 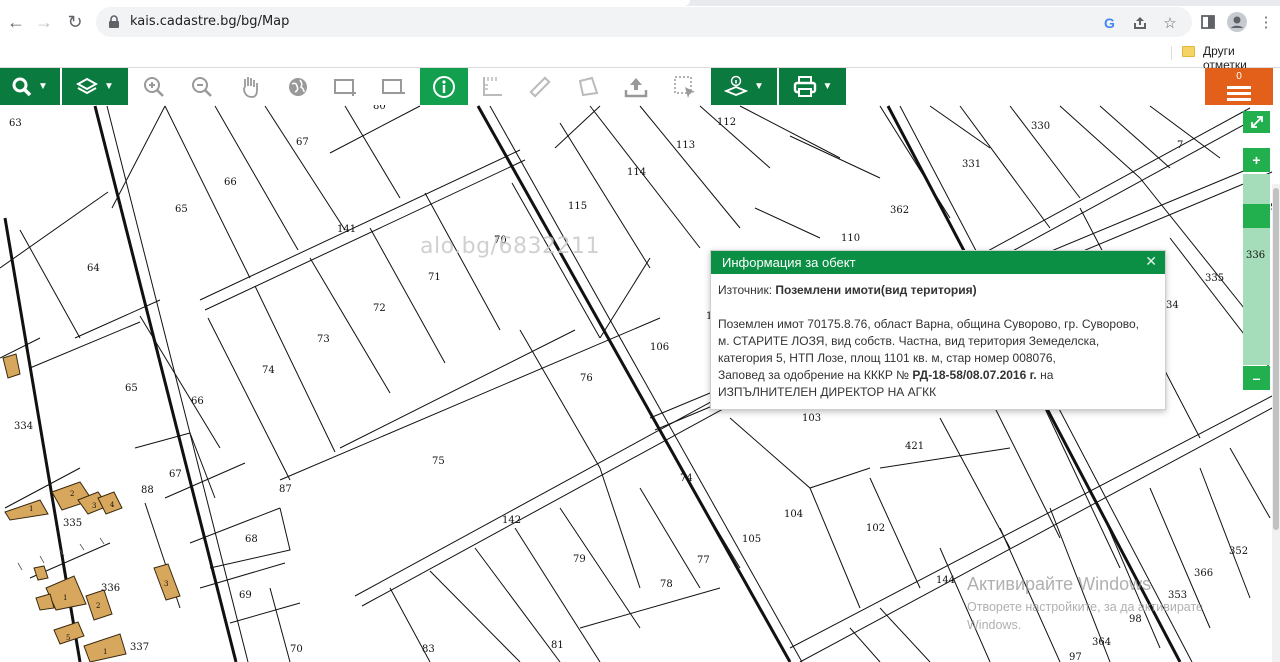 What do you see at coordinates (1203, 573) in the screenshot?
I see `parcel-label: 366` at bounding box center [1203, 573].